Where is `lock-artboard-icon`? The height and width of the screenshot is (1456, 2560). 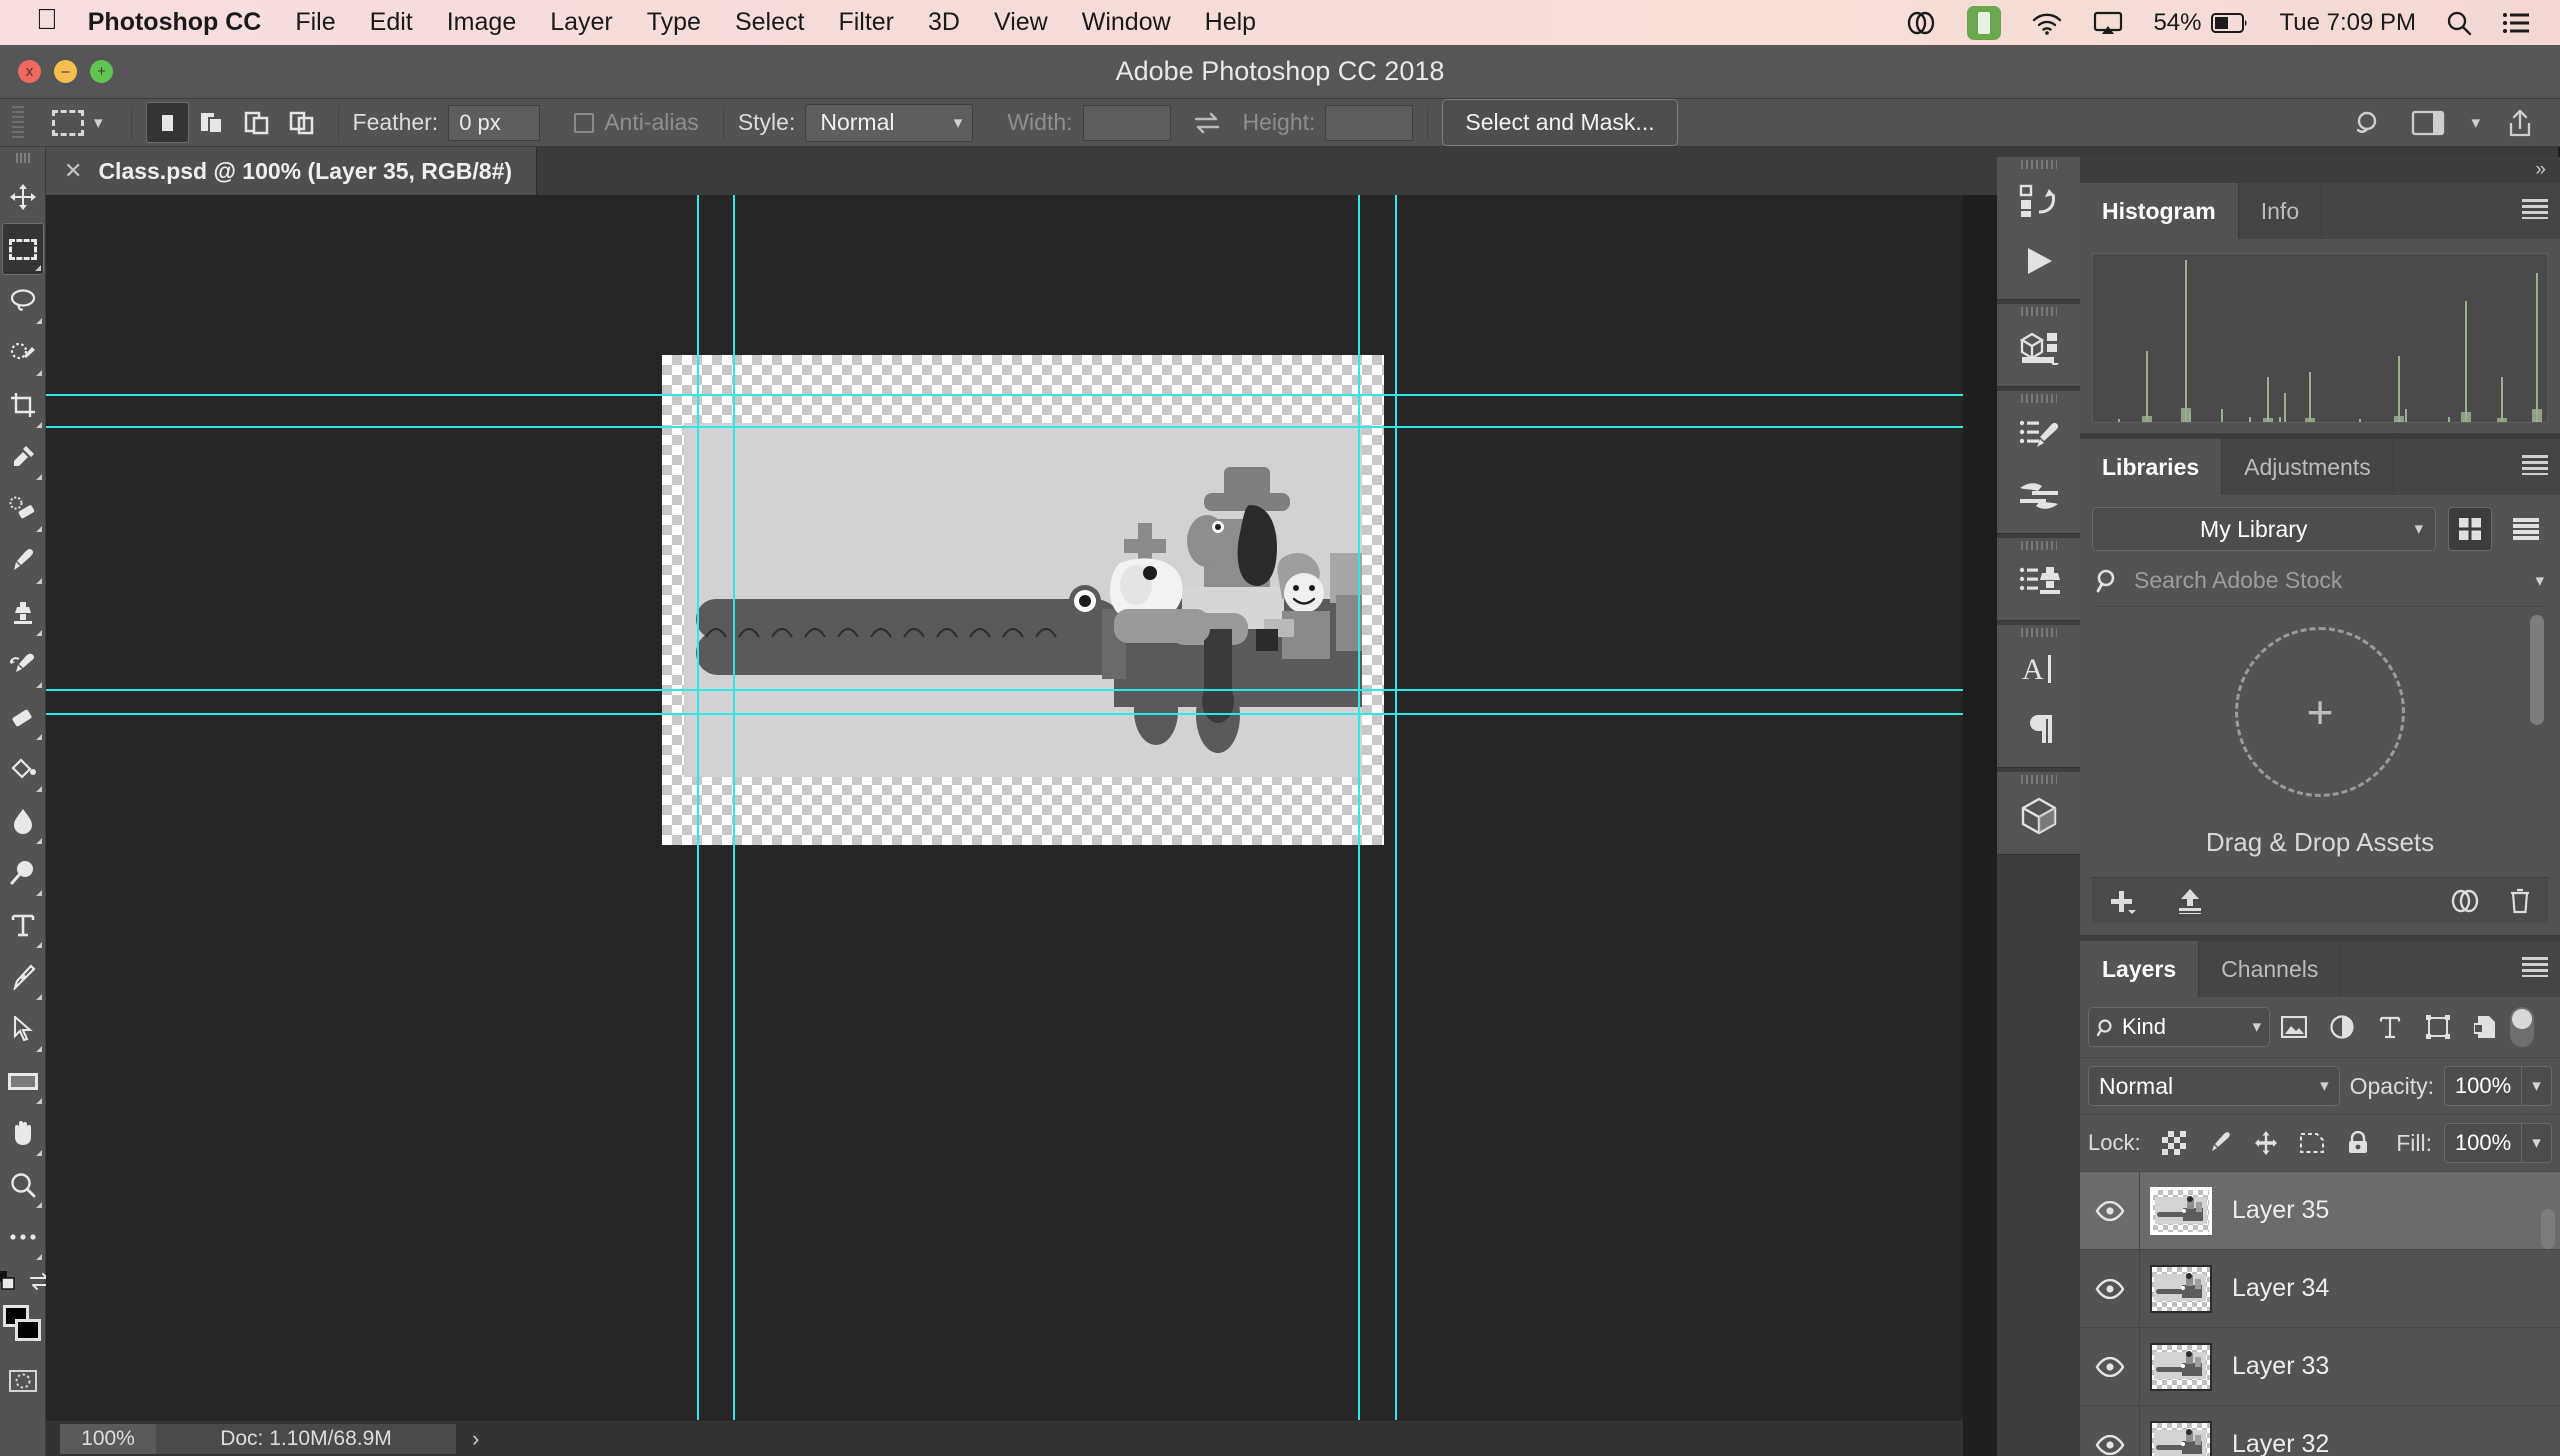
lock-artboard-icon is located at coordinates (2312, 1143).